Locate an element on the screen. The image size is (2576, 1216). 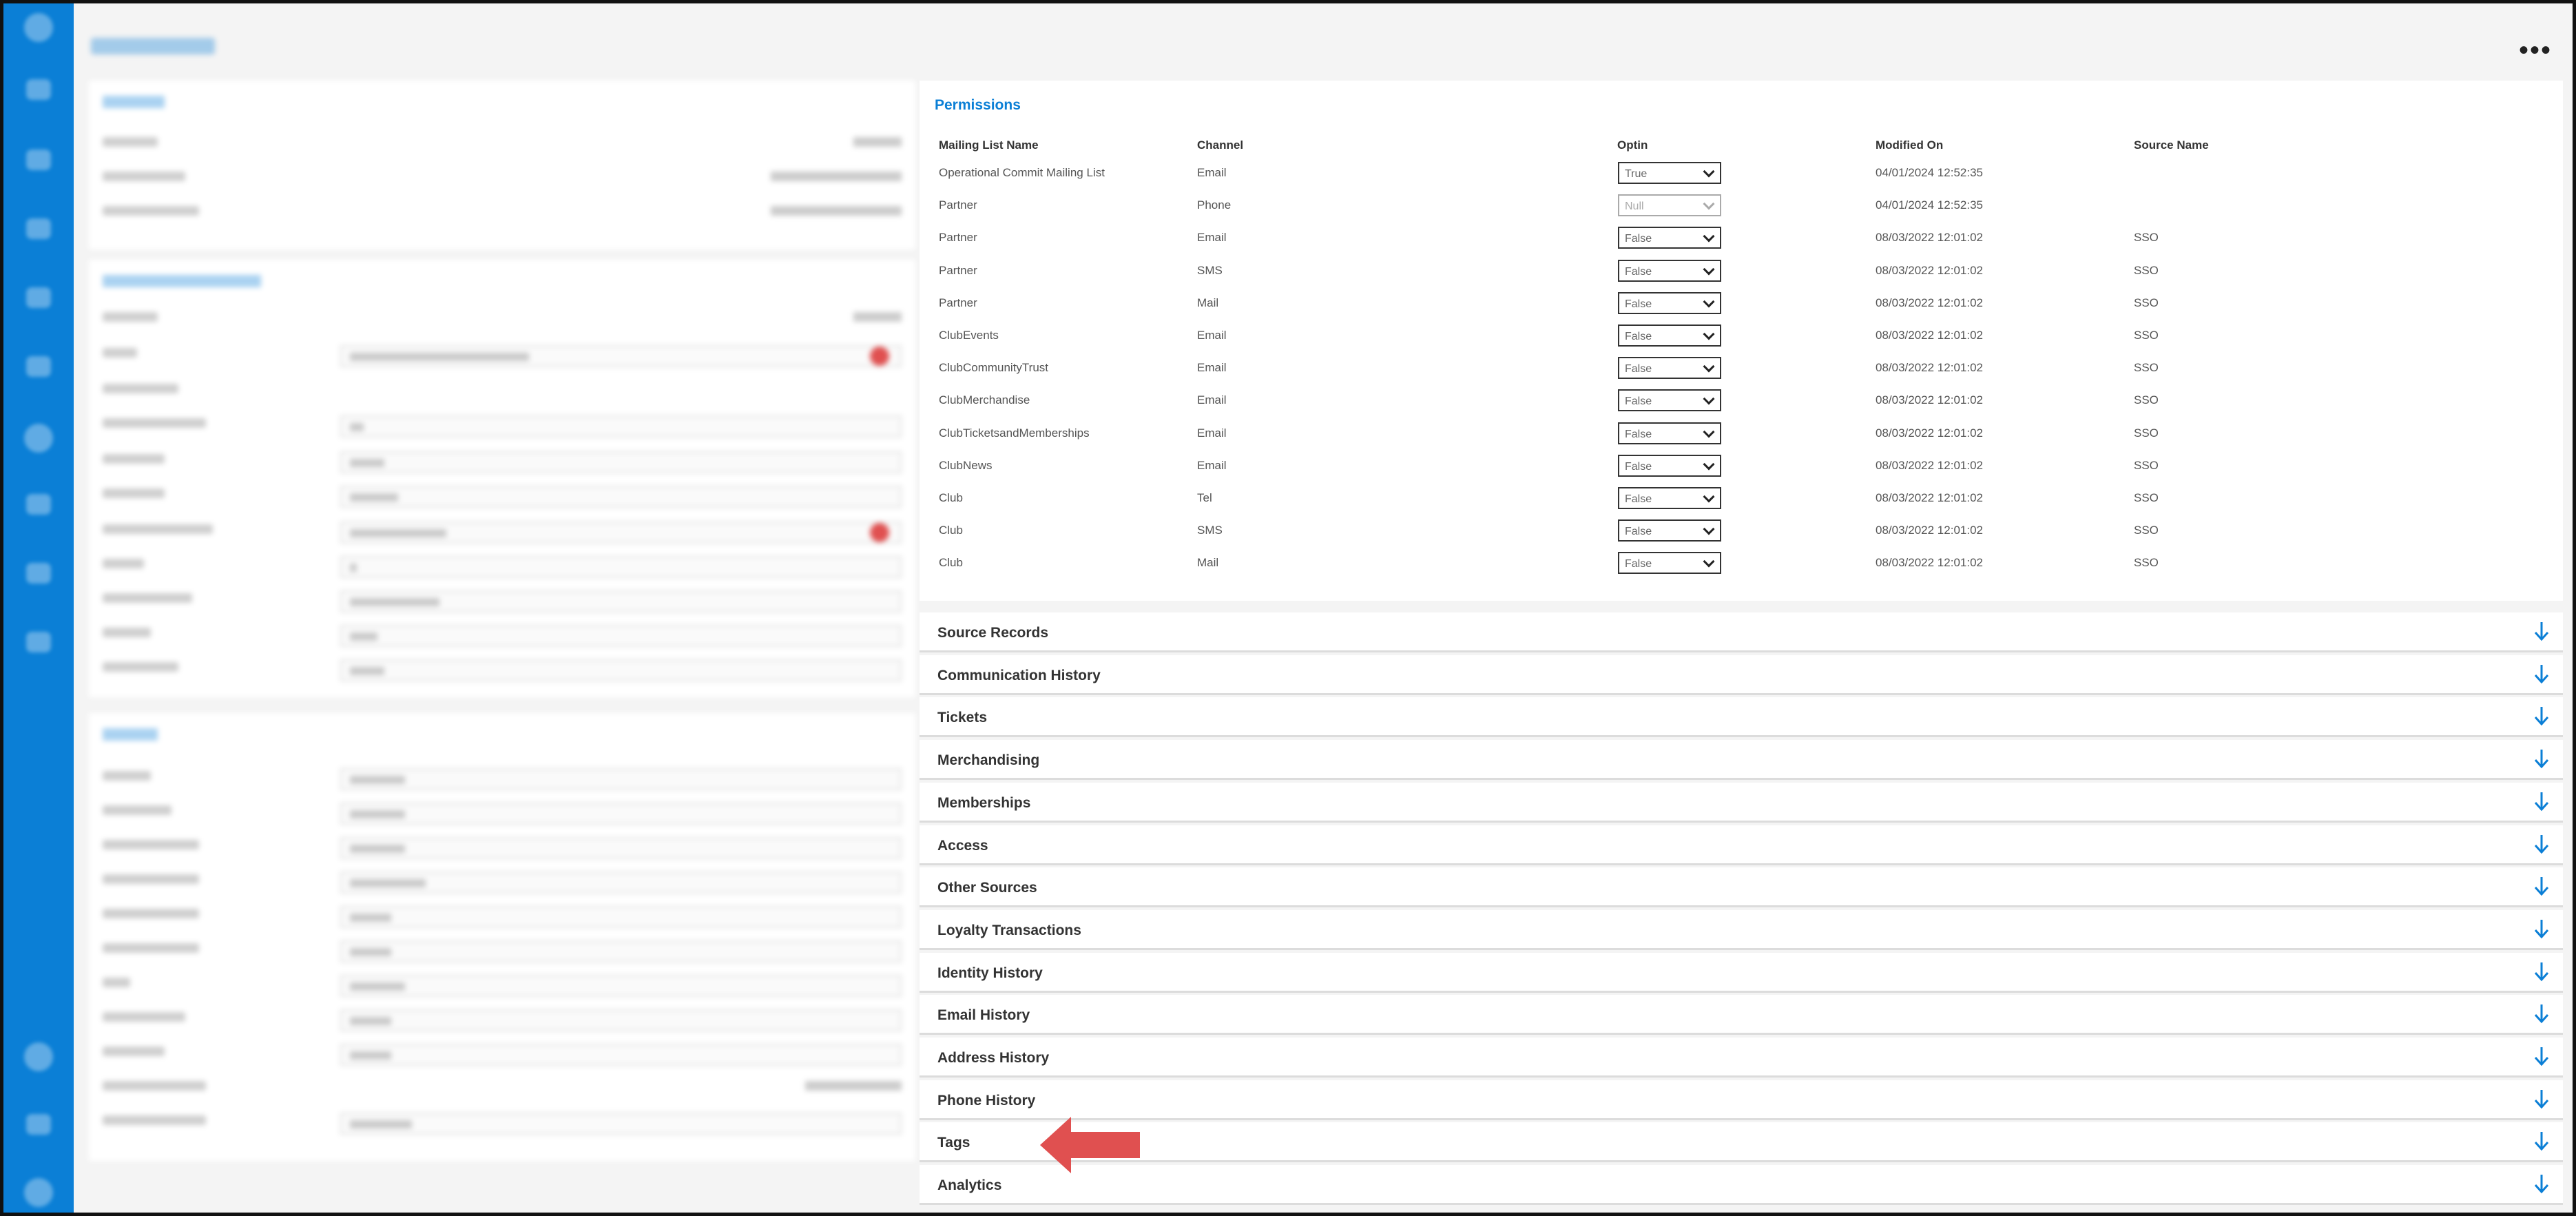
section-tickets: Tickets is located at coordinates (1741, 717).